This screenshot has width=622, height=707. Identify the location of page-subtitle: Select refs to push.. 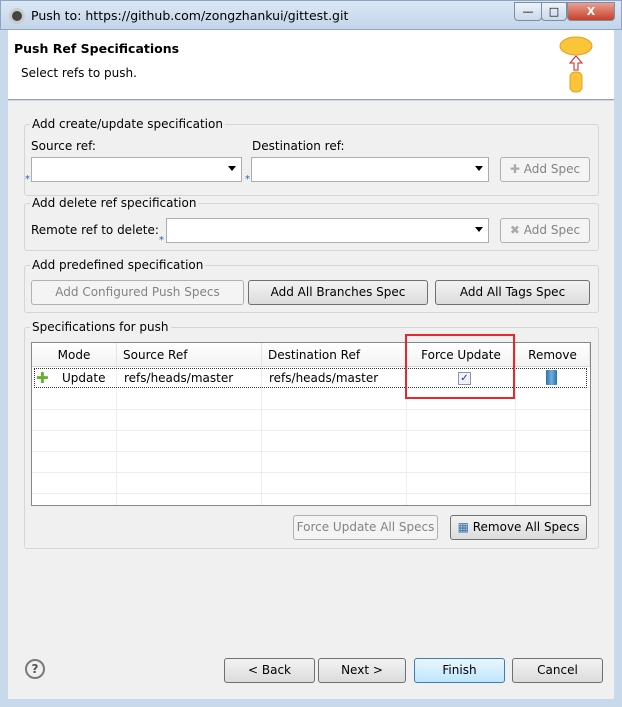
(79, 73).